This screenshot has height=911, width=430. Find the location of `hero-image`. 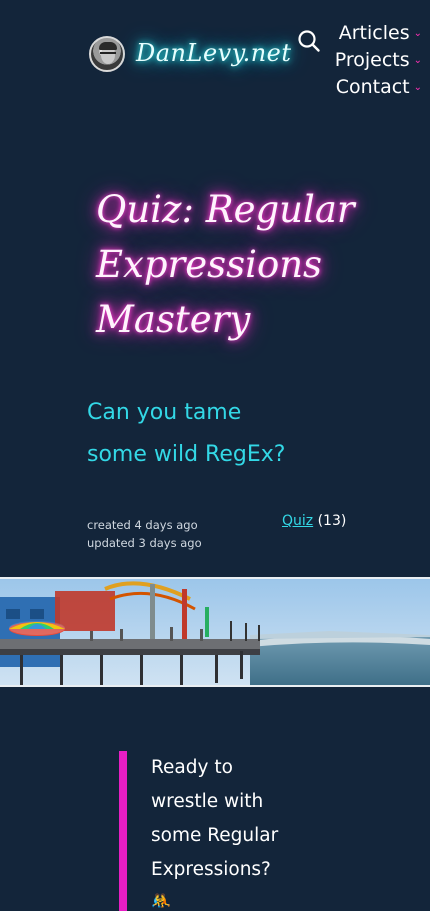

hero-image is located at coordinates (215, 632).